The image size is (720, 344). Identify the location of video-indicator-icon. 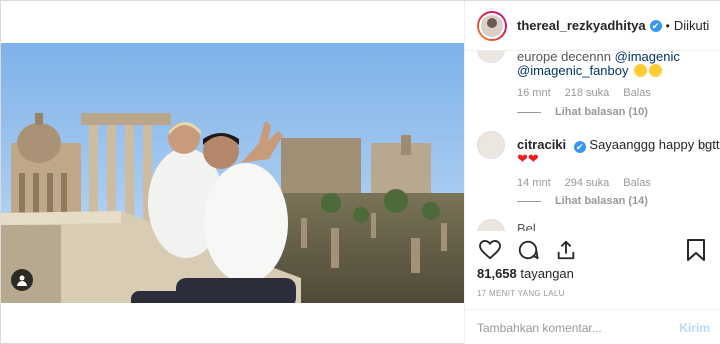
(22, 280).